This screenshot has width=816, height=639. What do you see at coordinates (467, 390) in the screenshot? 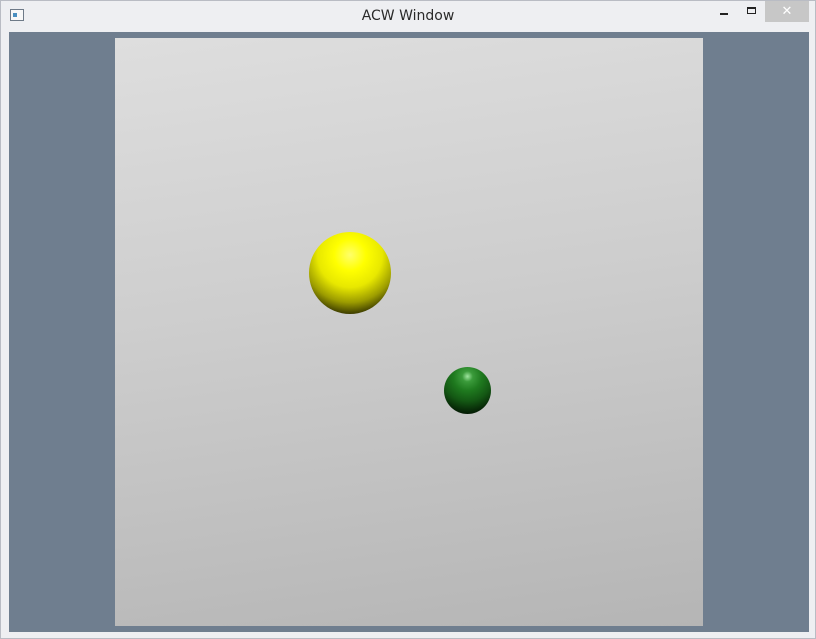
I see `green-sphere` at bounding box center [467, 390].